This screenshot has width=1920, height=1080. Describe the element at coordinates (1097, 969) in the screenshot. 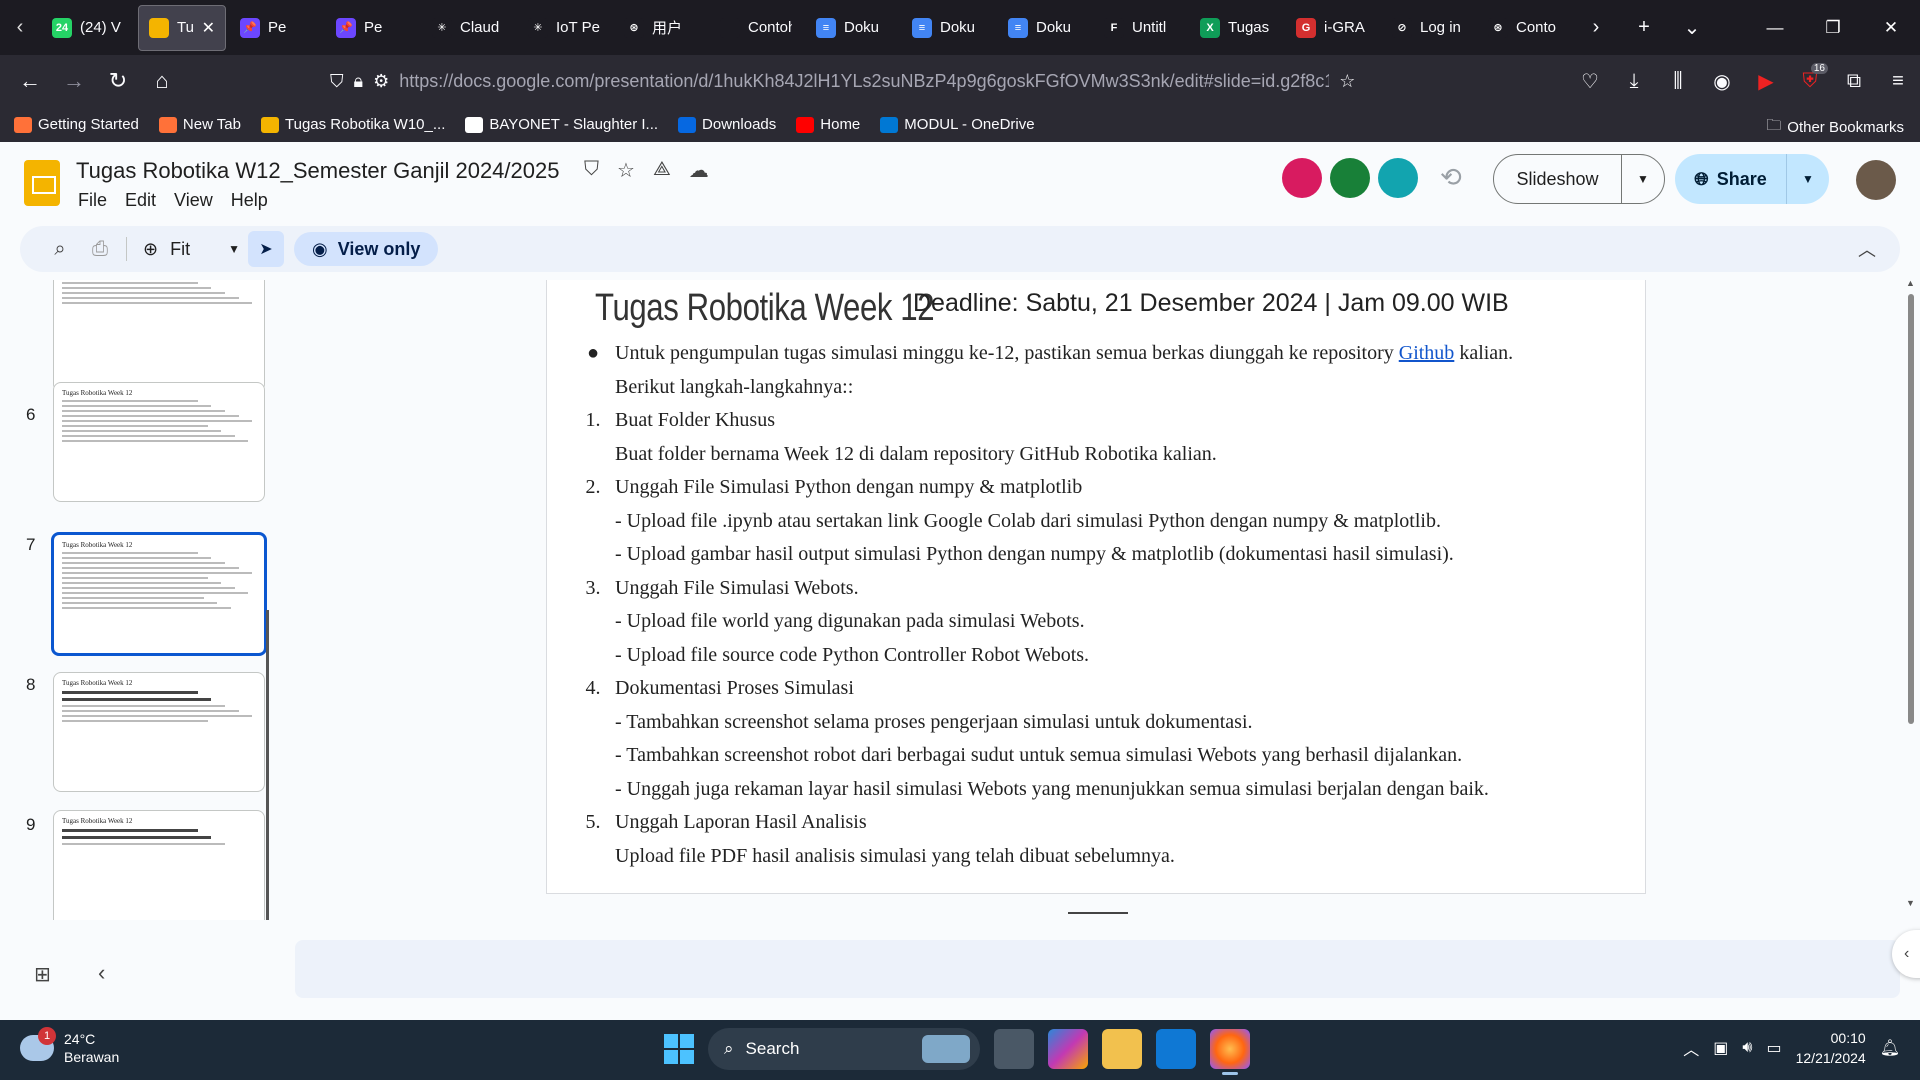

I see `speaker-notes` at that location.